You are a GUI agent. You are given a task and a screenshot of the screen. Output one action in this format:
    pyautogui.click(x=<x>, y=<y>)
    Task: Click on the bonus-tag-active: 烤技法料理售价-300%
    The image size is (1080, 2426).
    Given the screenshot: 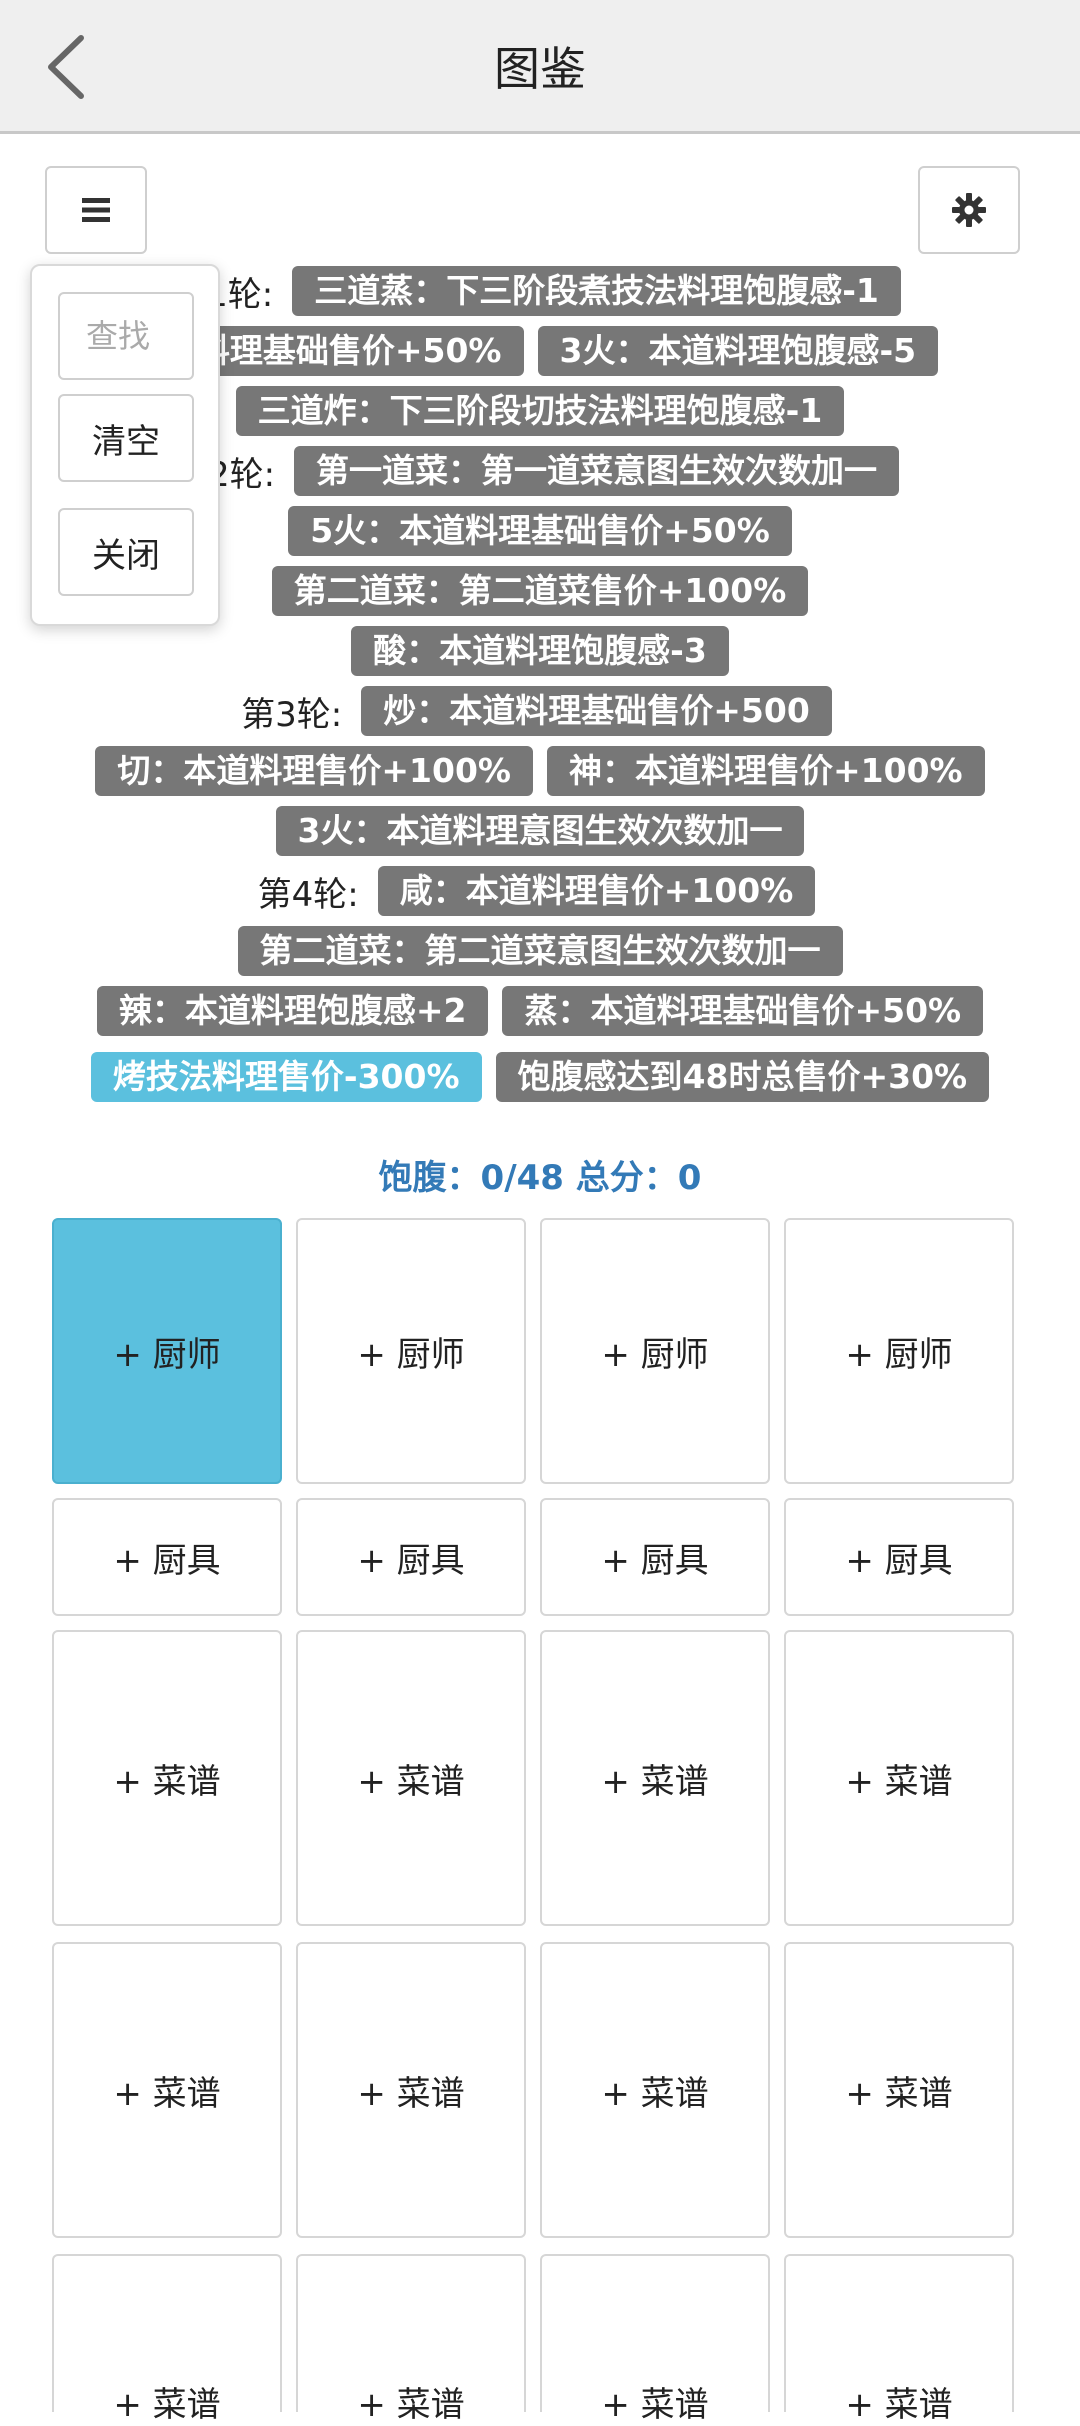 What is the action you would take?
    pyautogui.click(x=286, y=1077)
    